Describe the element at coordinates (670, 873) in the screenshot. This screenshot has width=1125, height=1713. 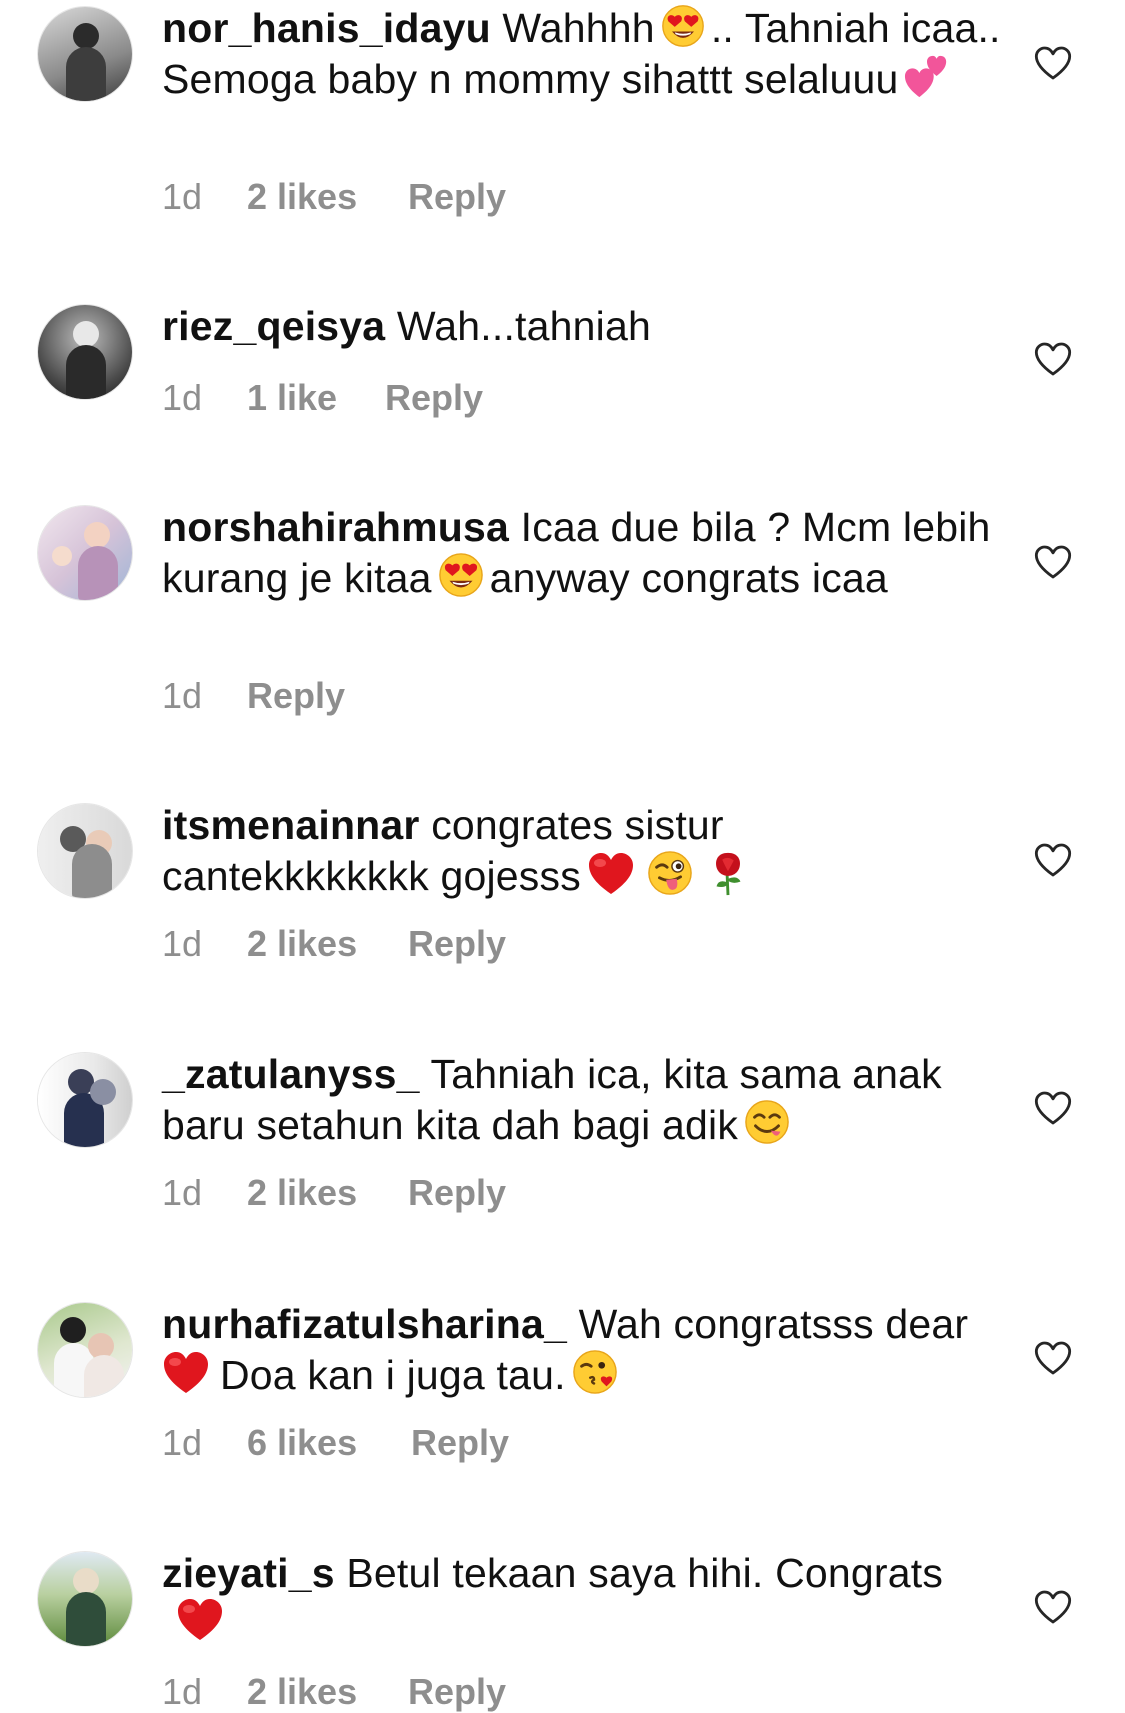
I see `winking-tongue-emoji` at that location.